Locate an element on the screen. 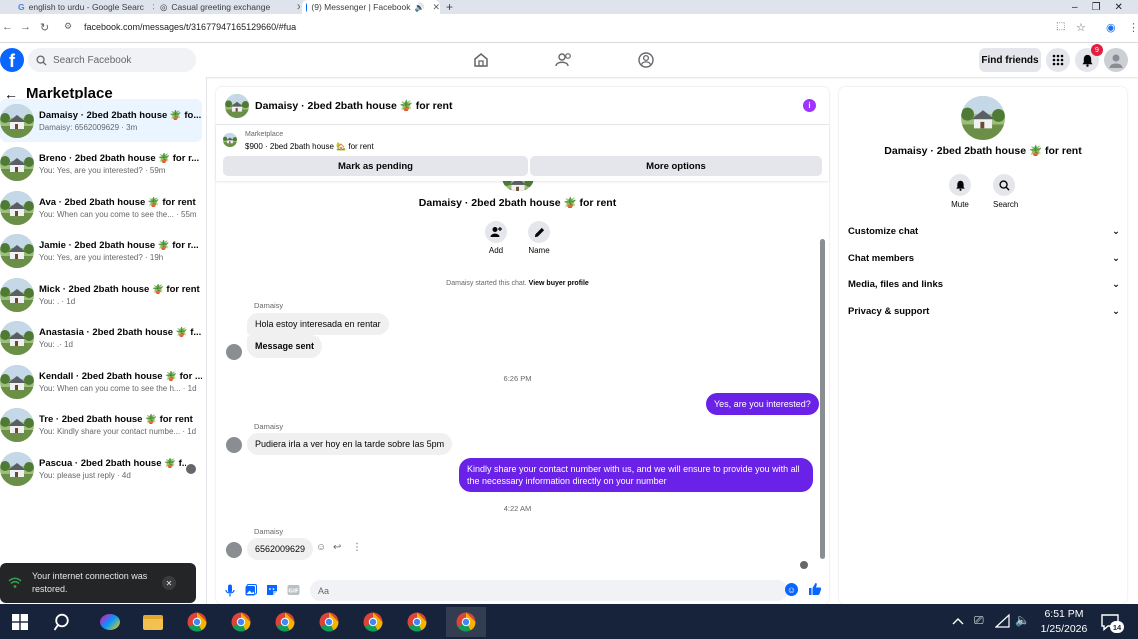 The width and height of the screenshot is (1138, 639). bookmark-star-icon: ☆ is located at coordinates (1081, 27).